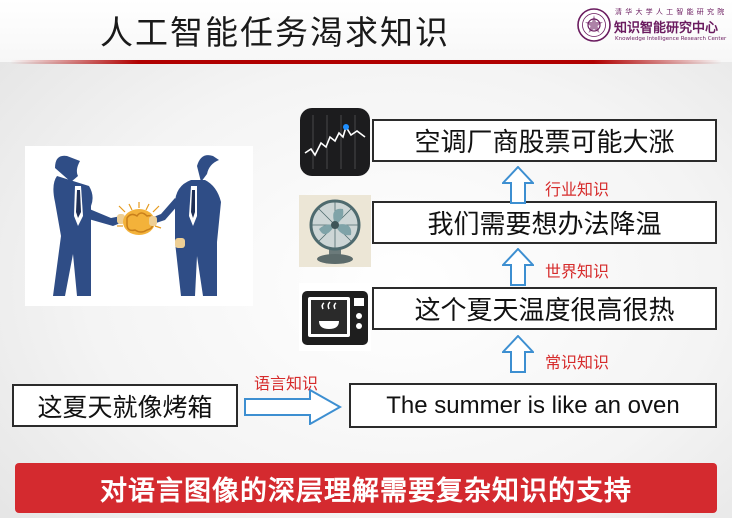 The width and height of the screenshot is (732, 518). I want to click on hot-statement-box: 这个夏天温度很高很热, so click(544, 308).